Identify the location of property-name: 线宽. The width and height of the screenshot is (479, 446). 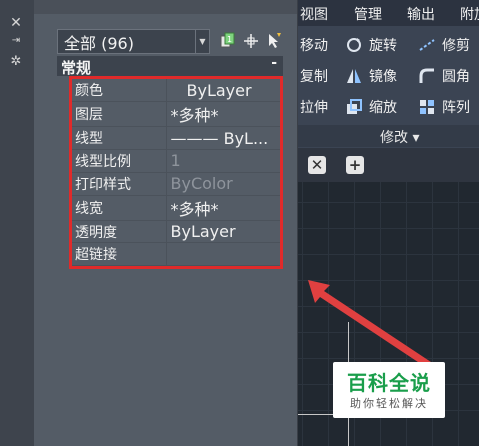
(119, 208).